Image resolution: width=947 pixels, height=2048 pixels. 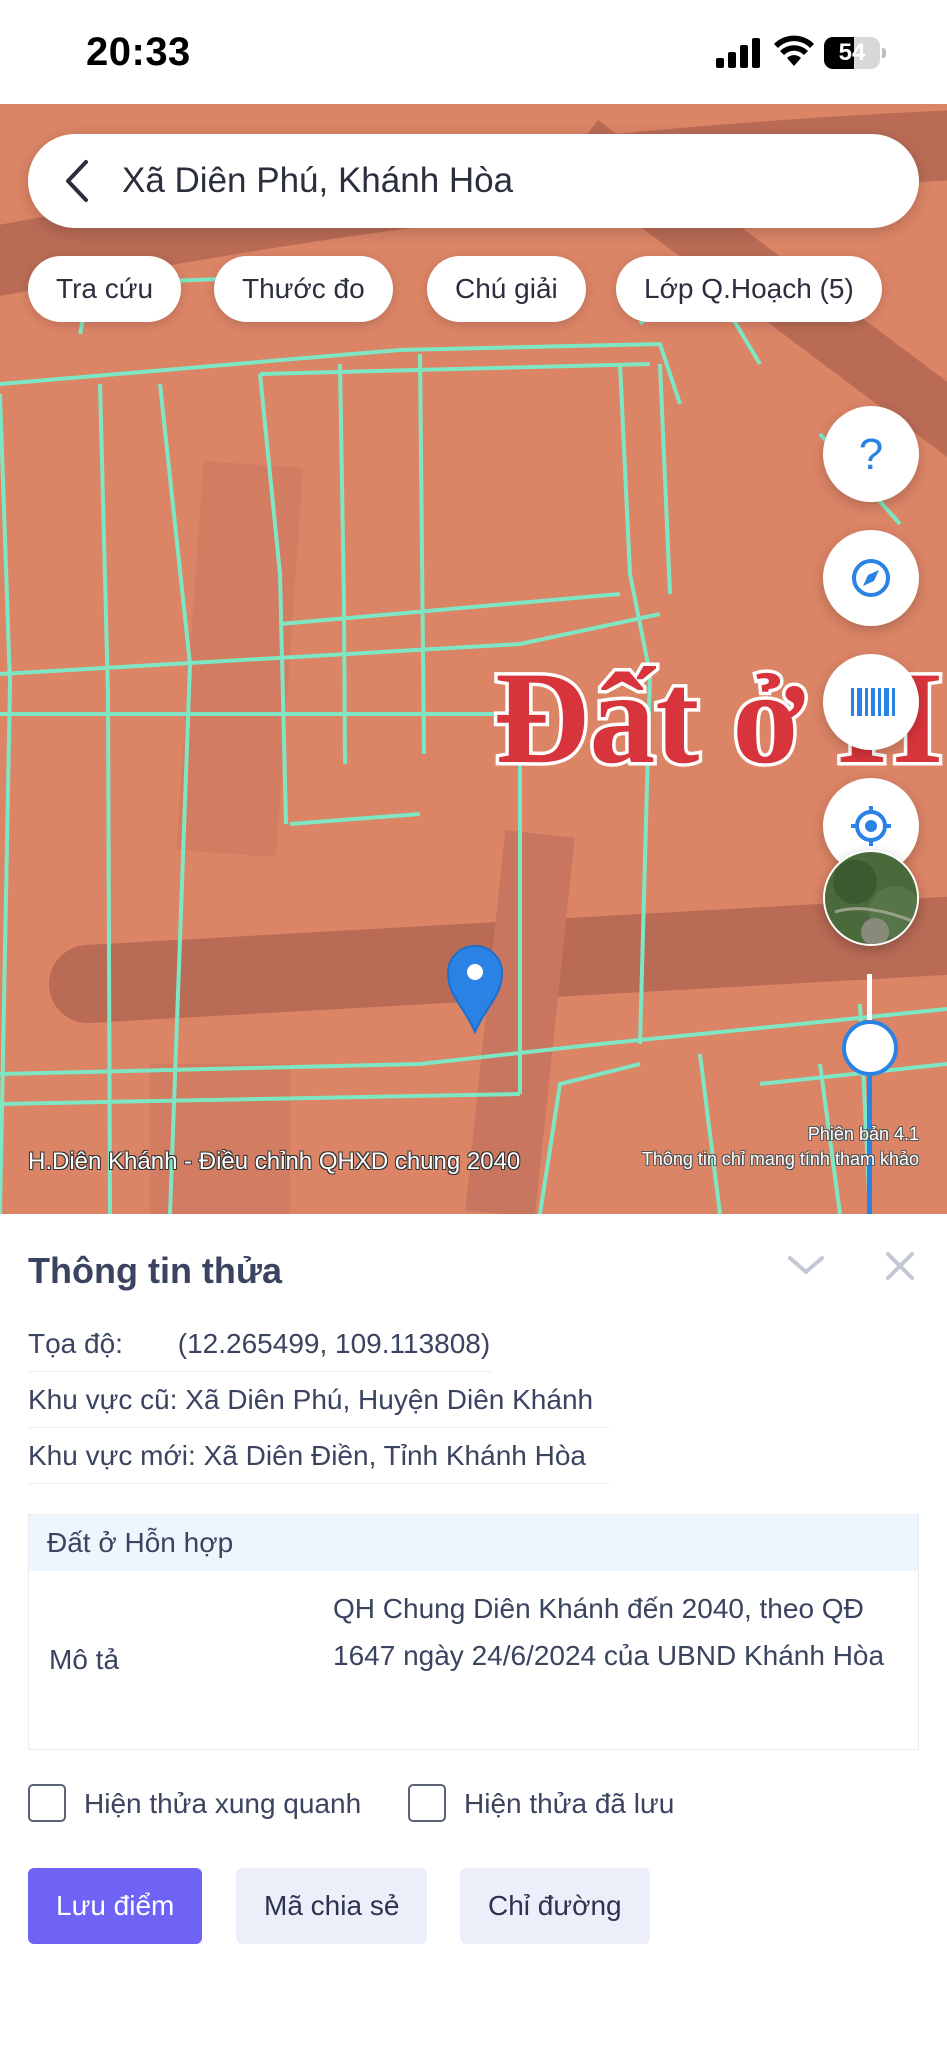 I want to click on panel-title: Thông tin thửa, so click(x=155, y=1270).